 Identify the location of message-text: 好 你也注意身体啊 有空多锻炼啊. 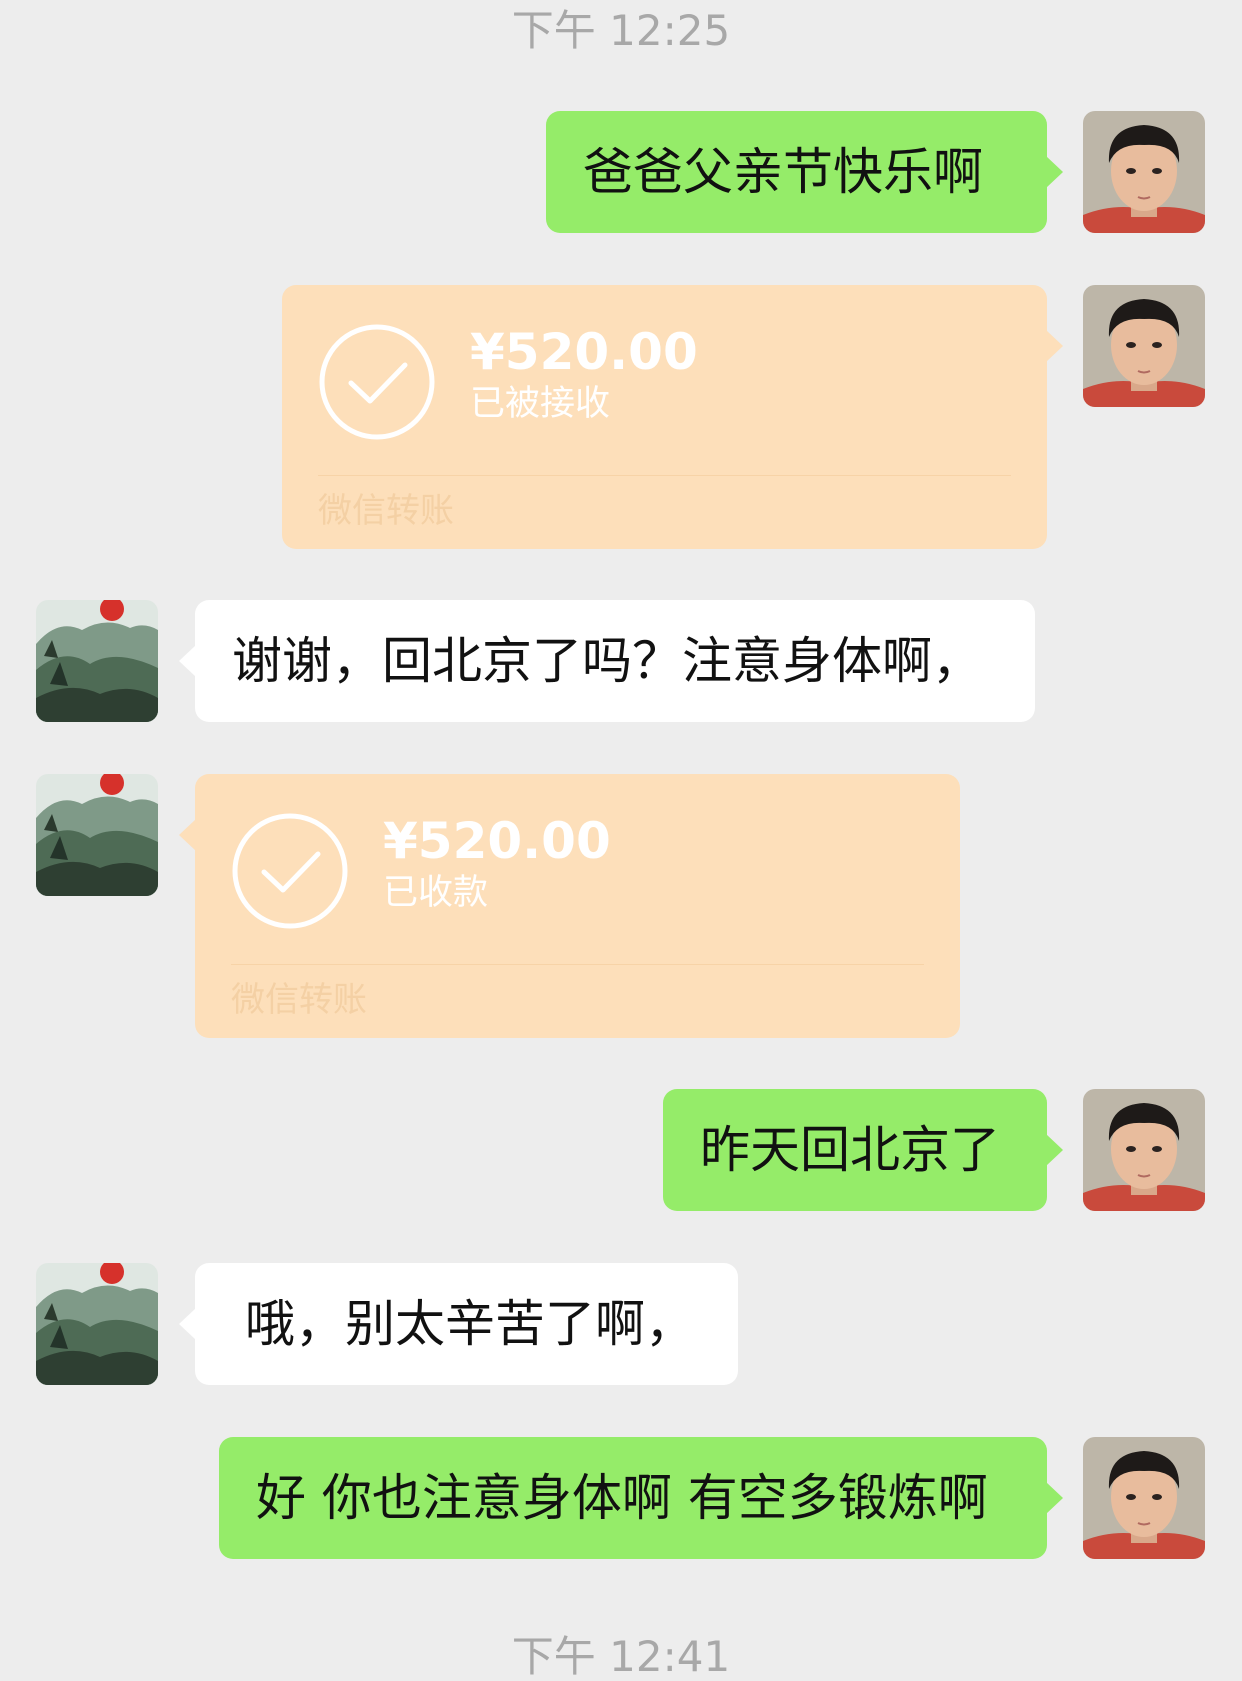
(622, 1498).